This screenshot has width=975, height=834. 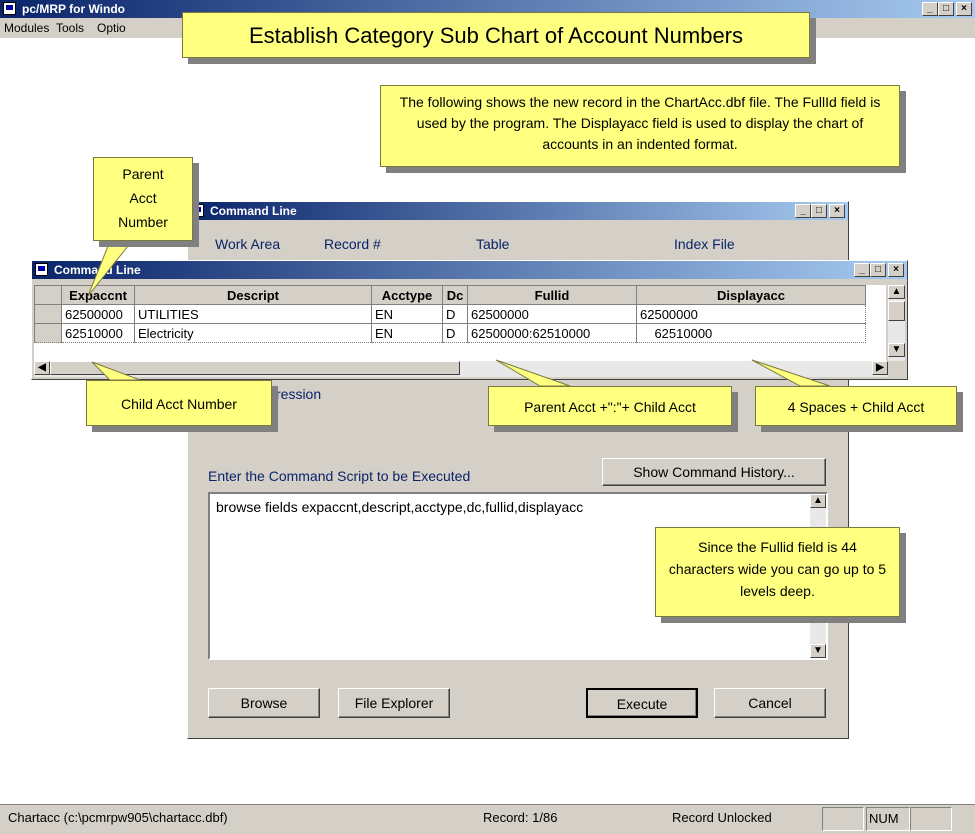 I want to click on app-window-controls: _ □ ×, so click(x=947, y=9).